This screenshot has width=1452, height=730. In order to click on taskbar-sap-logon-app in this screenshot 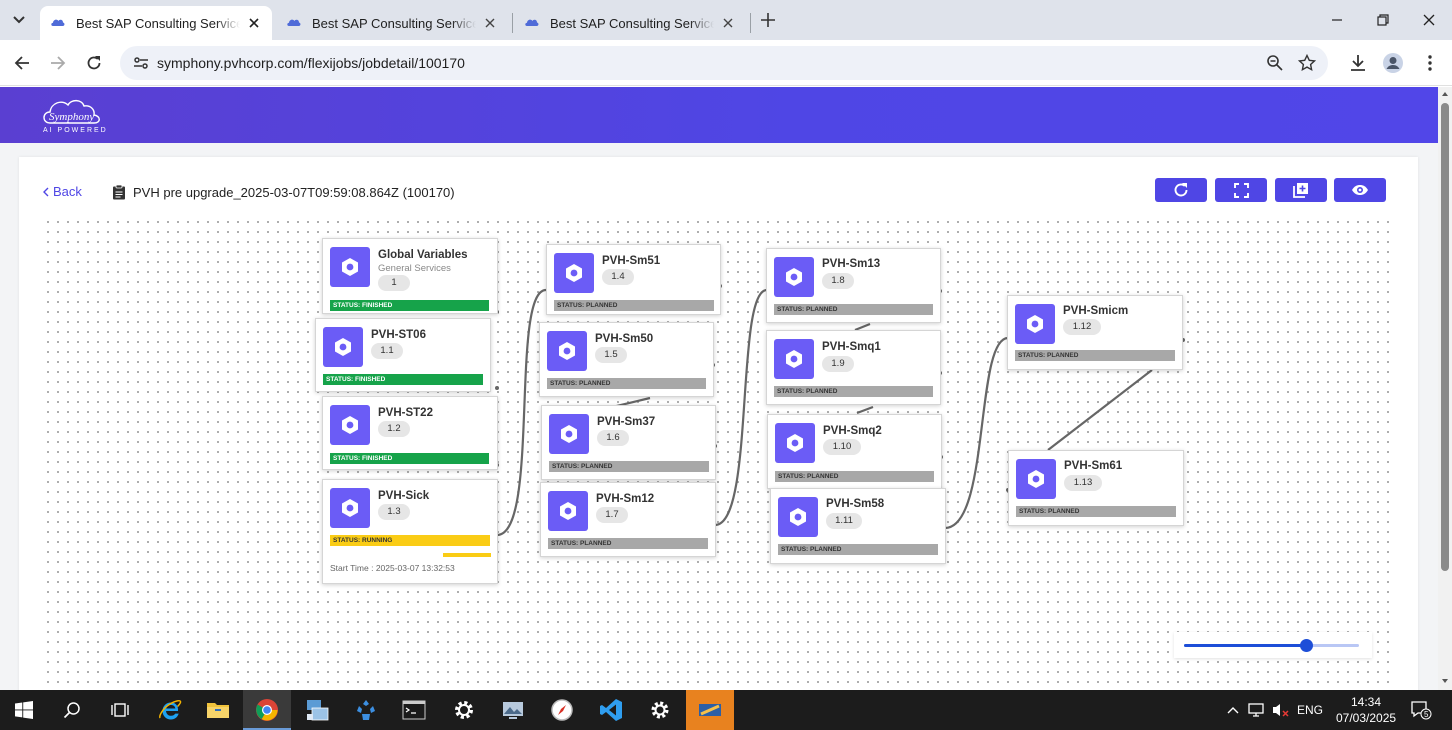, I will do `click(710, 710)`.